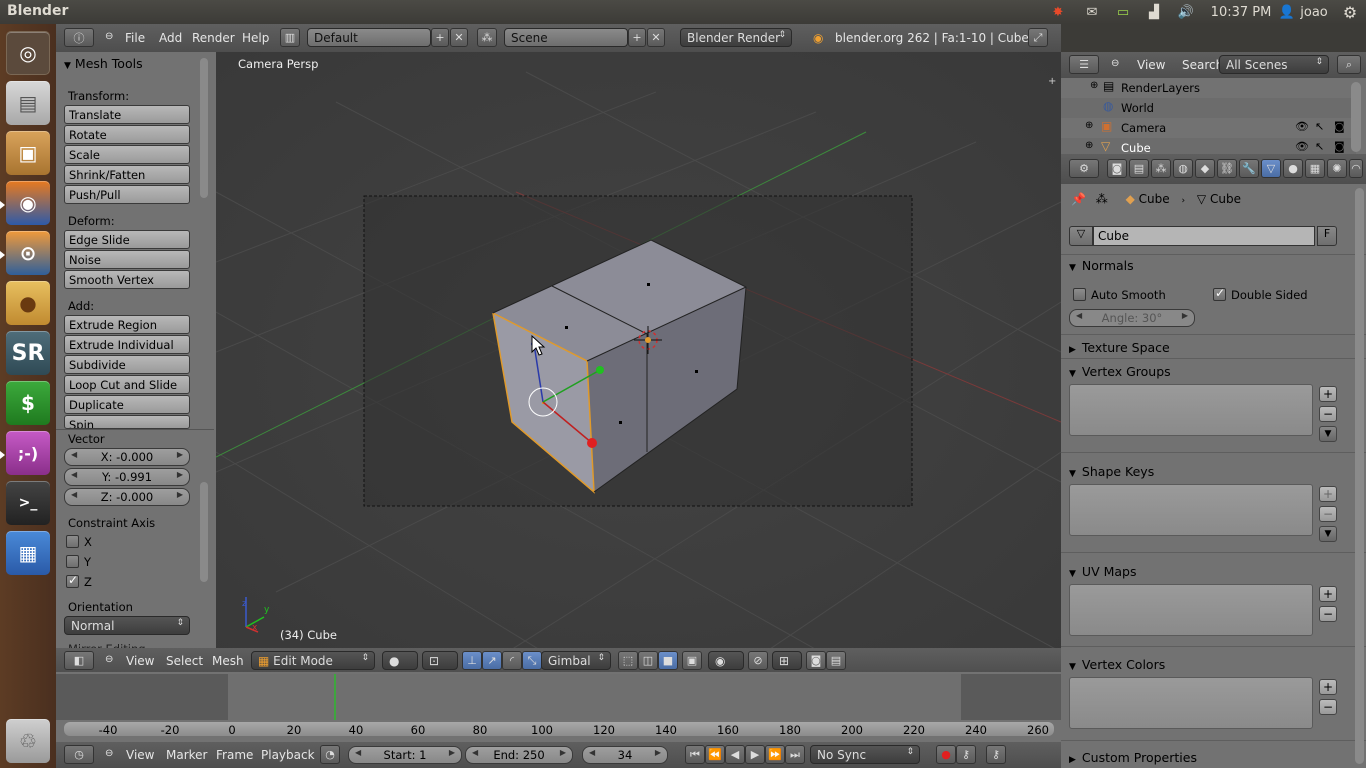 This screenshot has width=1366, height=768. What do you see at coordinates (816, 660) in the screenshot?
I see `render-preview-icon: ◙` at bounding box center [816, 660].